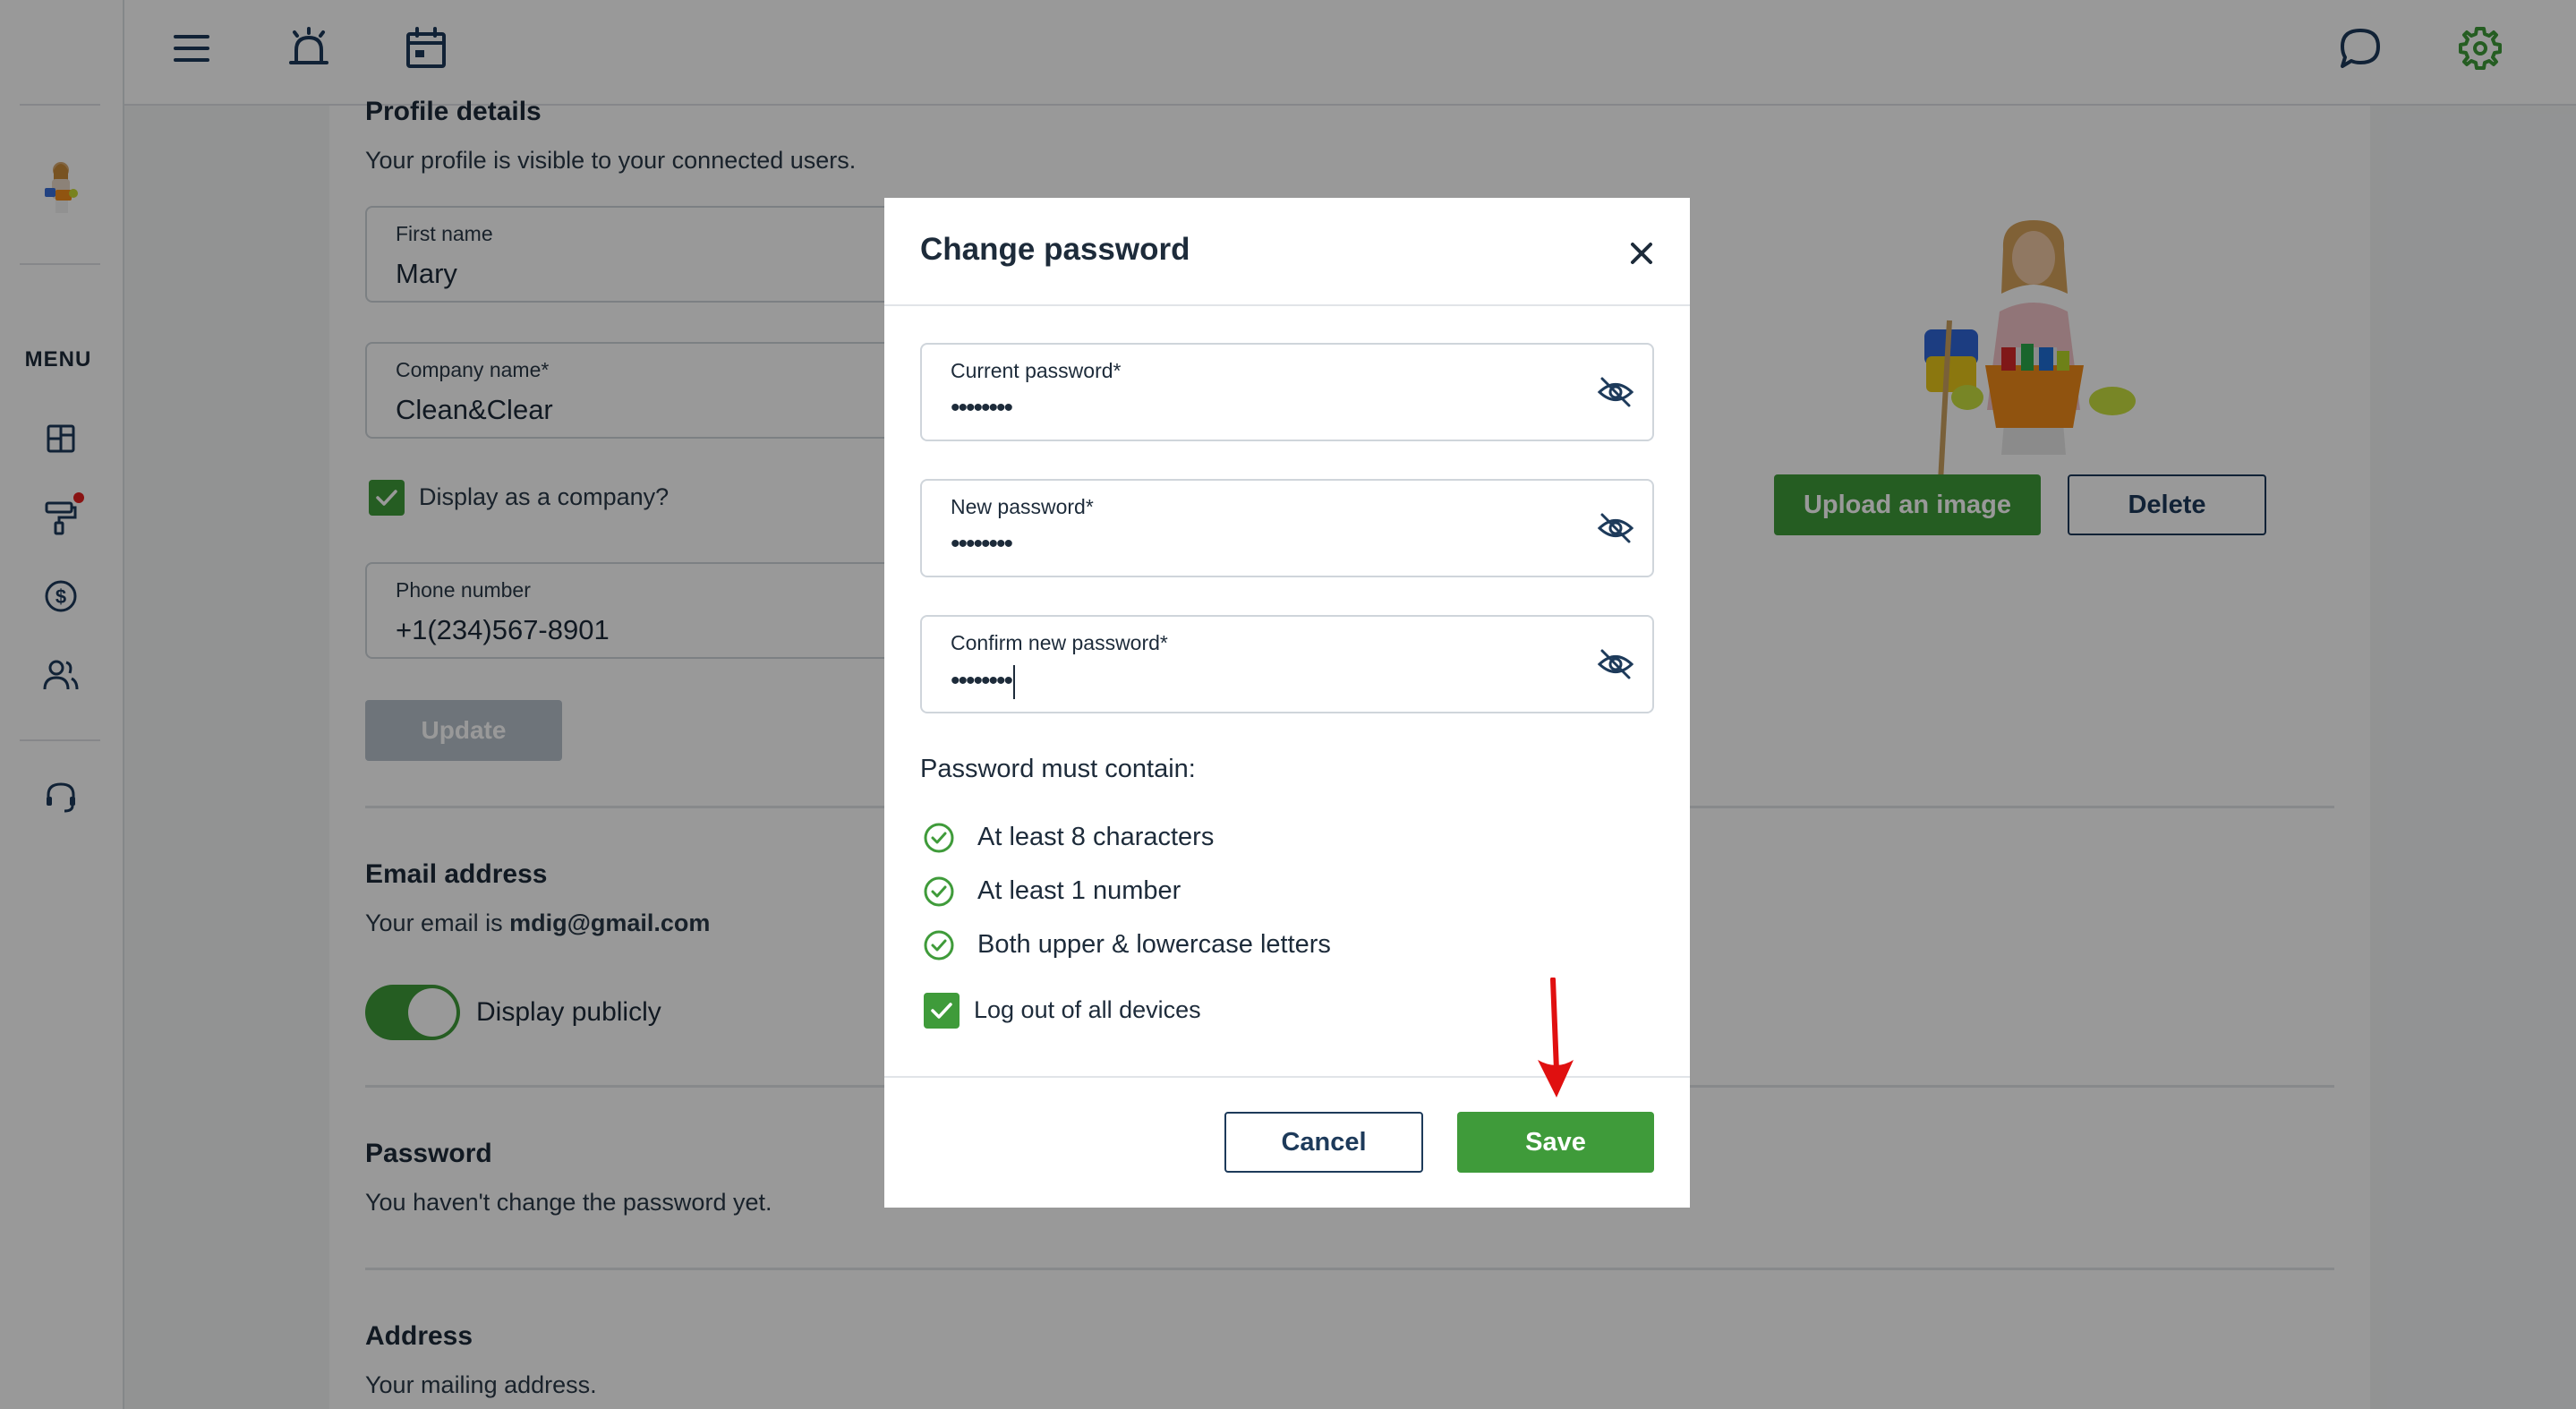 The height and width of the screenshot is (1409, 2576). Describe the element at coordinates (1287, 392) in the screenshot. I see `current-password-field: Current password* ••••••••` at that location.